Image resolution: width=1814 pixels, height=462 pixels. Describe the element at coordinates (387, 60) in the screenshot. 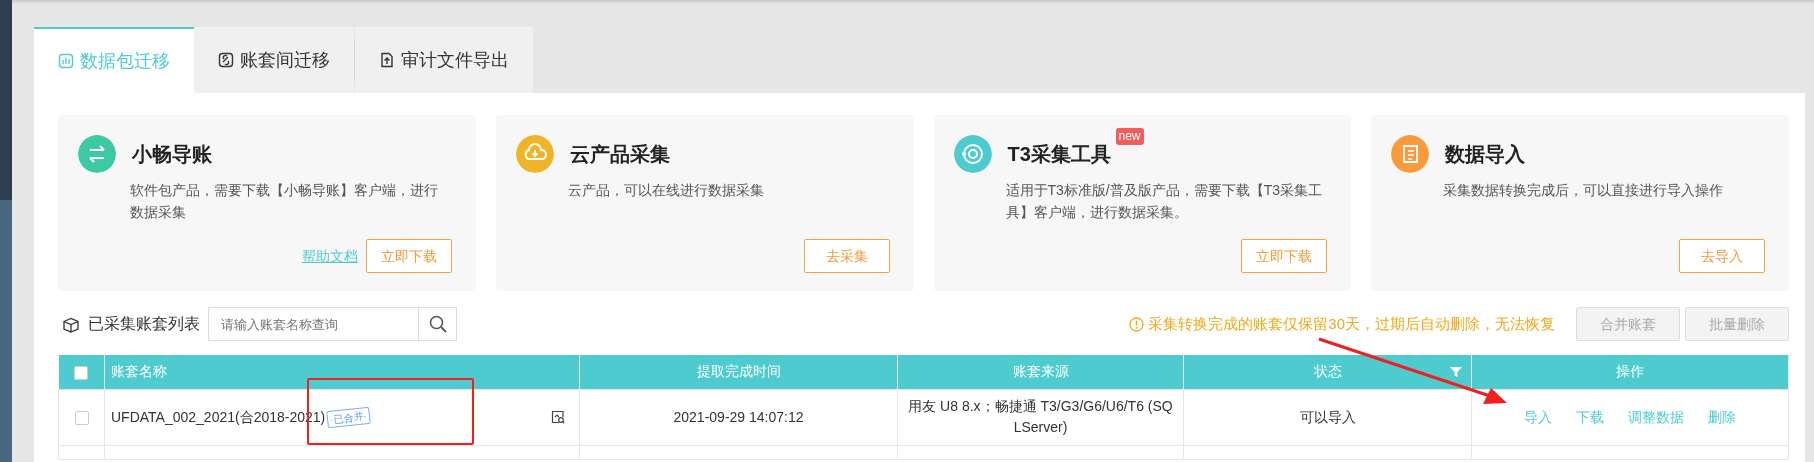

I see `upload-icon` at that location.